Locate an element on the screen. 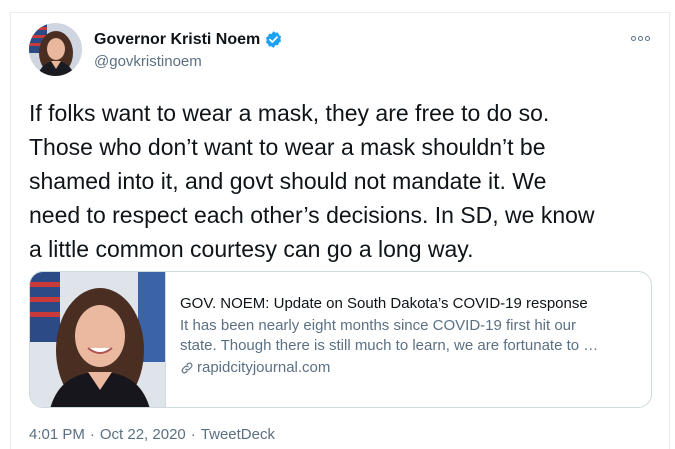 Image resolution: width=675 pixels, height=449 pixels. author-name-row: Governor Kristi Noem is located at coordinates (188, 39).